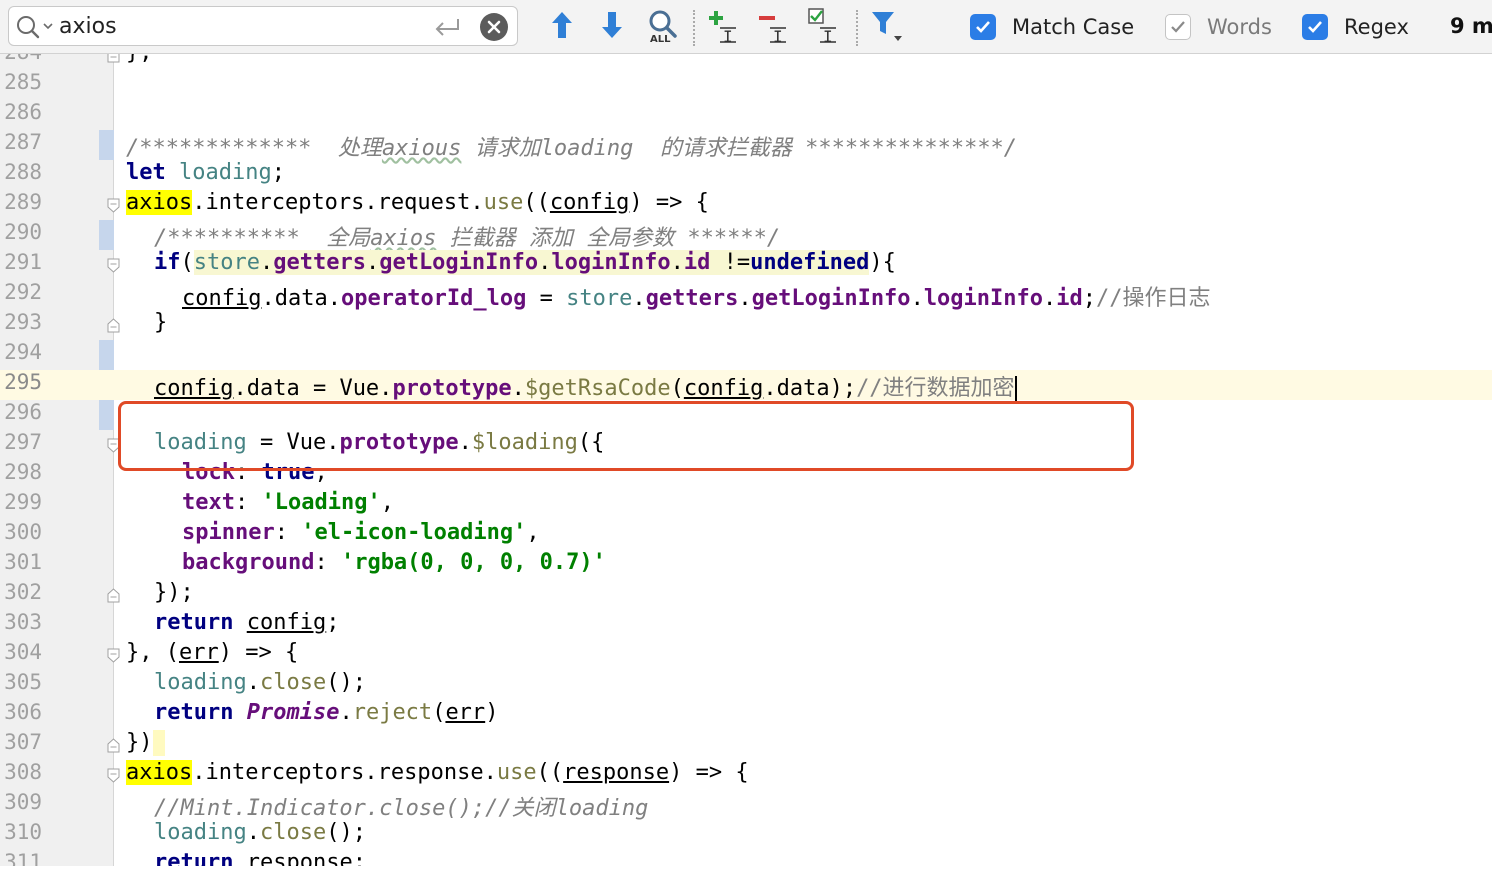  I want to click on line-number: 292, so click(23, 292).